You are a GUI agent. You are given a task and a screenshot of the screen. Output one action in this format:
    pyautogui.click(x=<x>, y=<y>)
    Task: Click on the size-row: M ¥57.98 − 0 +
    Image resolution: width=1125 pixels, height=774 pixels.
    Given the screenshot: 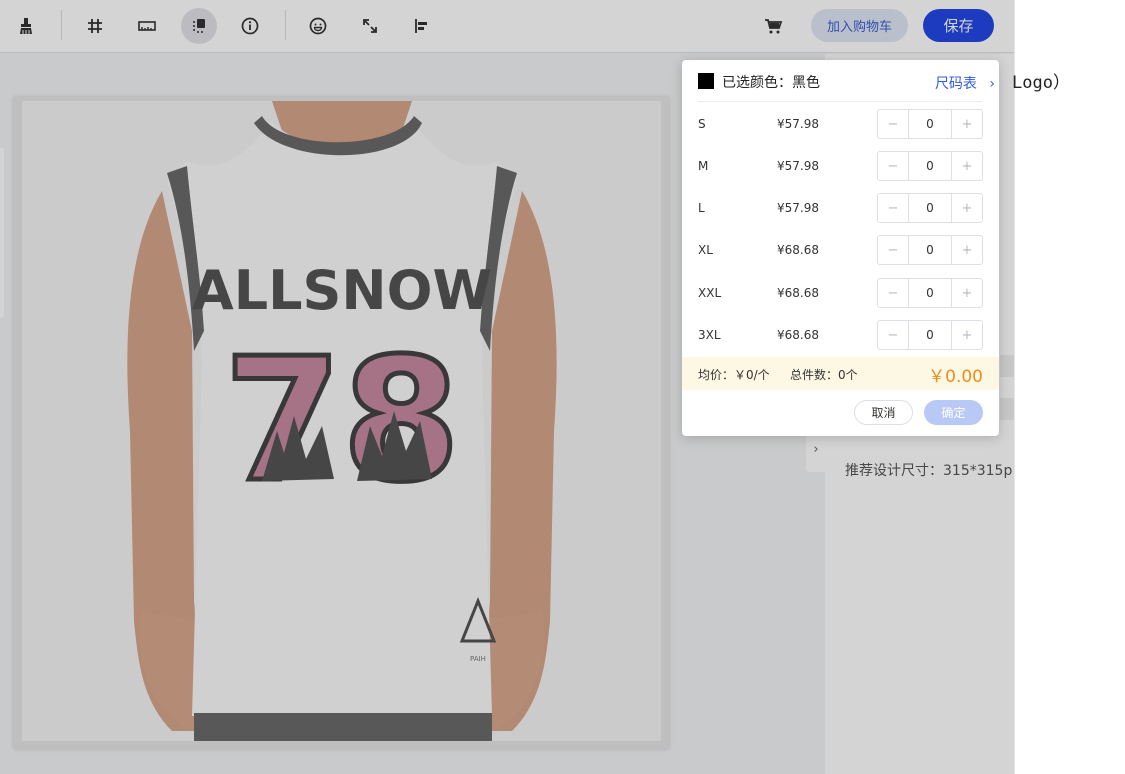 What is the action you would take?
    pyautogui.click(x=841, y=166)
    